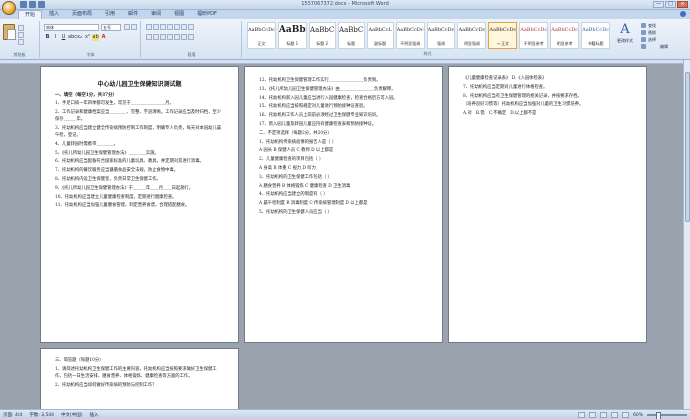  Describe the element at coordinates (664, 39) in the screenshot. I see `select-button: 选择` at that location.